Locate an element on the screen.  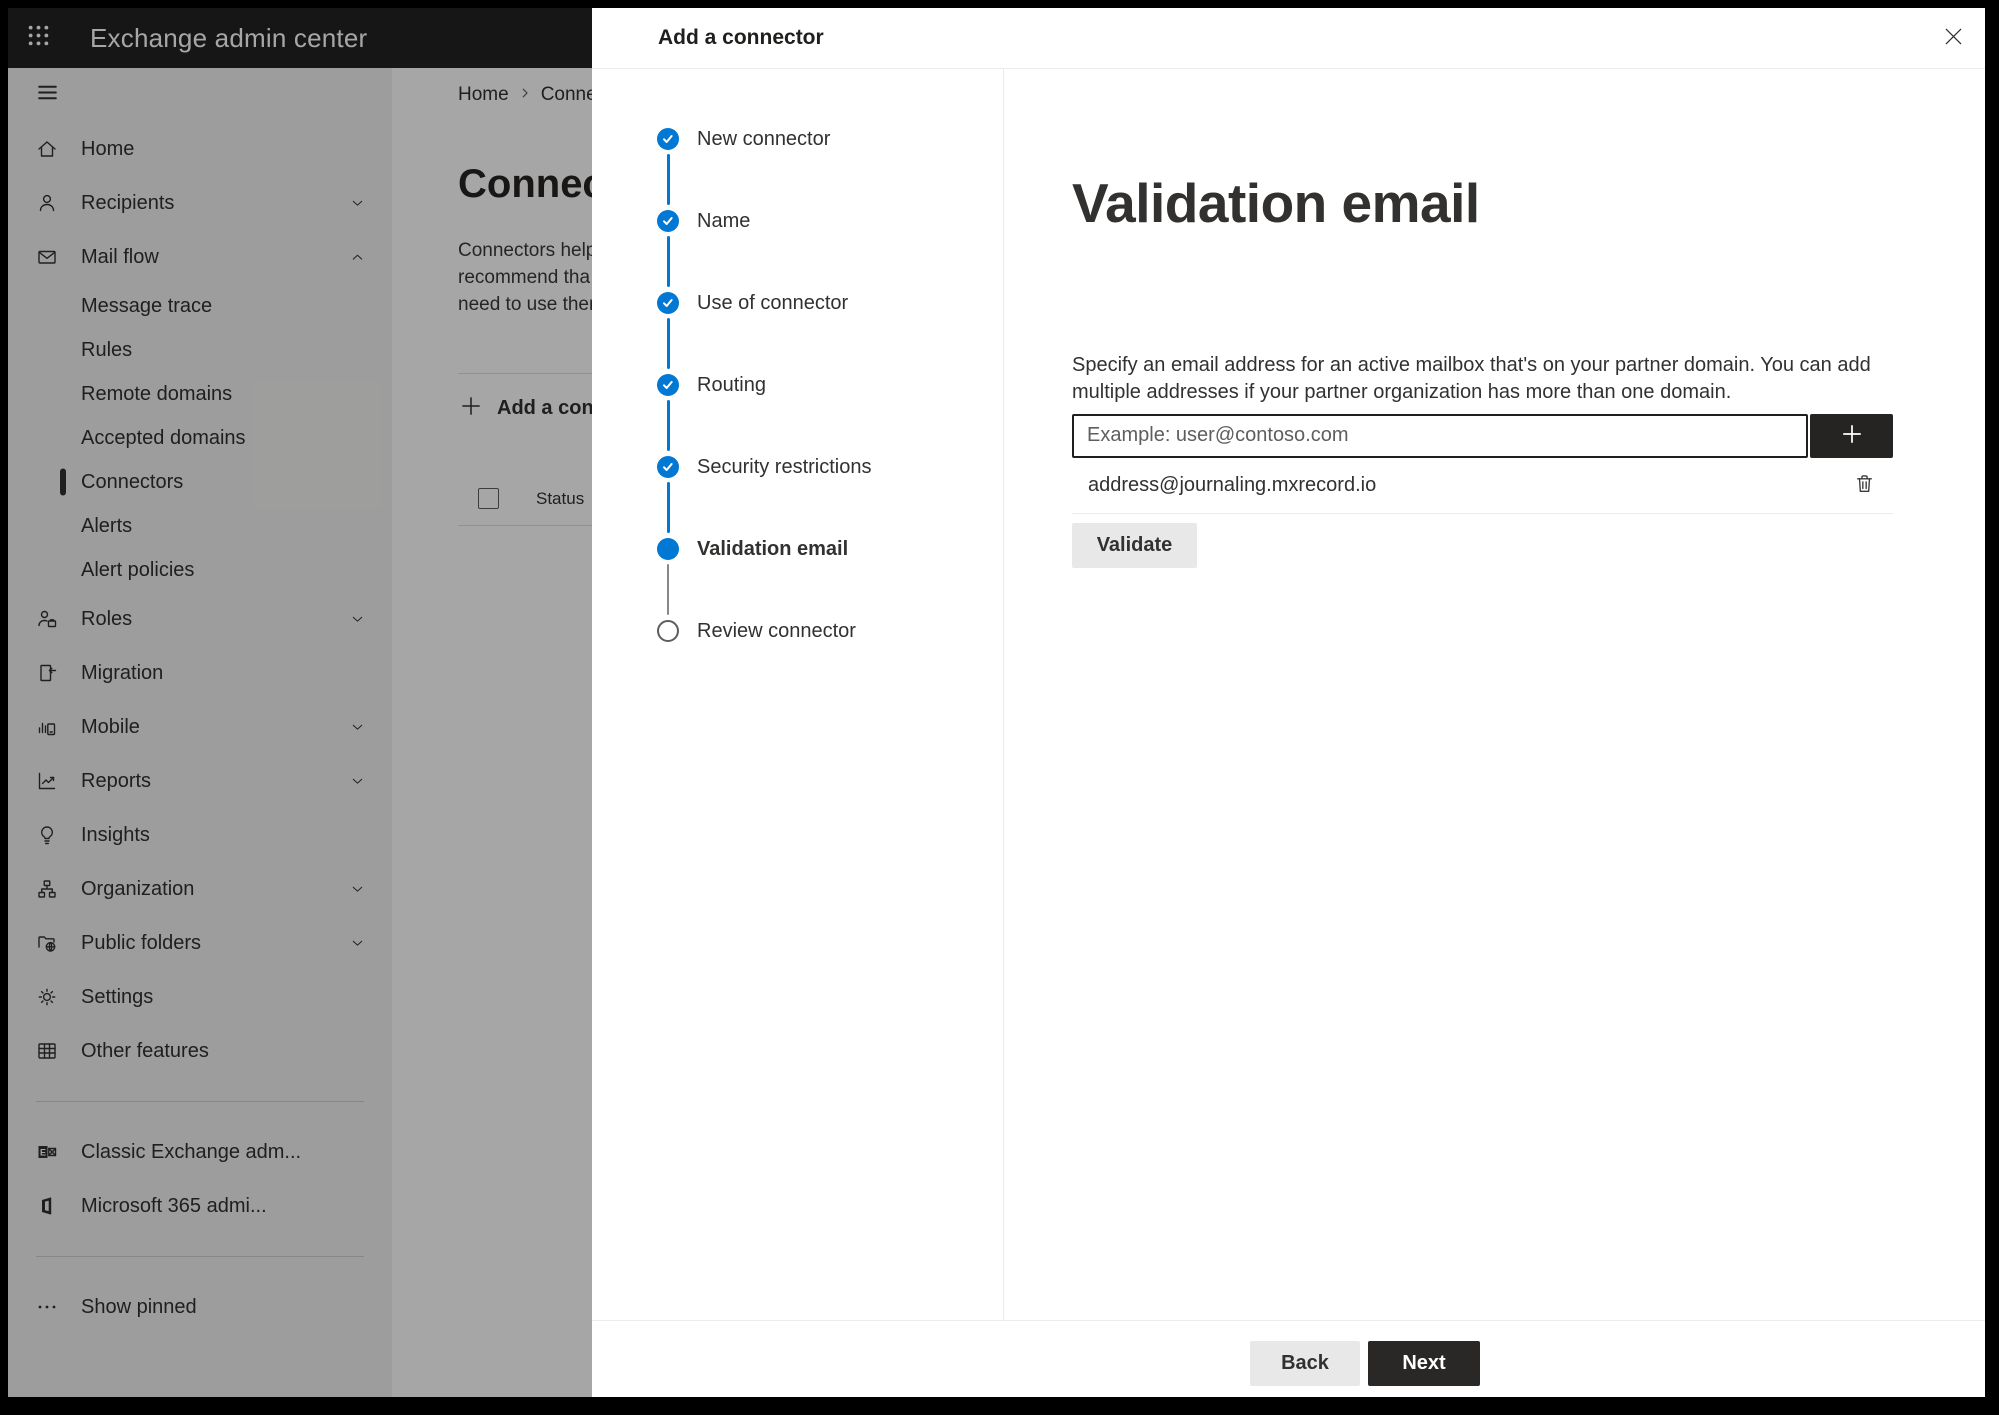
back-button: Back is located at coordinates (1305, 1363).